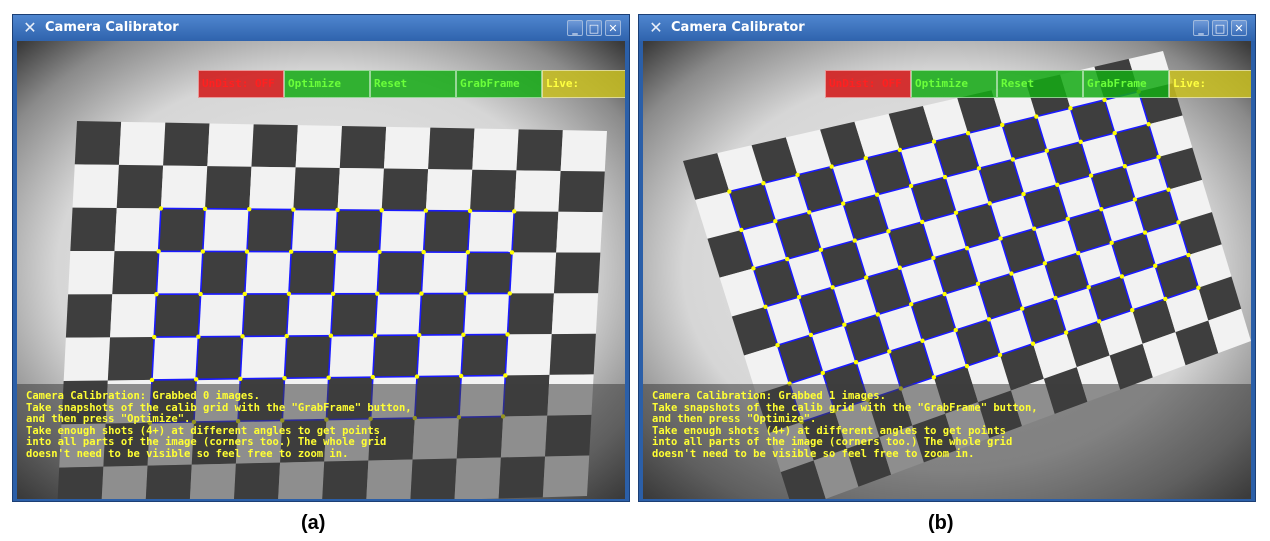 Image resolution: width=1270 pixels, height=541 pixels. Describe the element at coordinates (769, 396) in the screenshot. I see `message-line: Camera Calibration: Grabbed 1 images.` at that location.